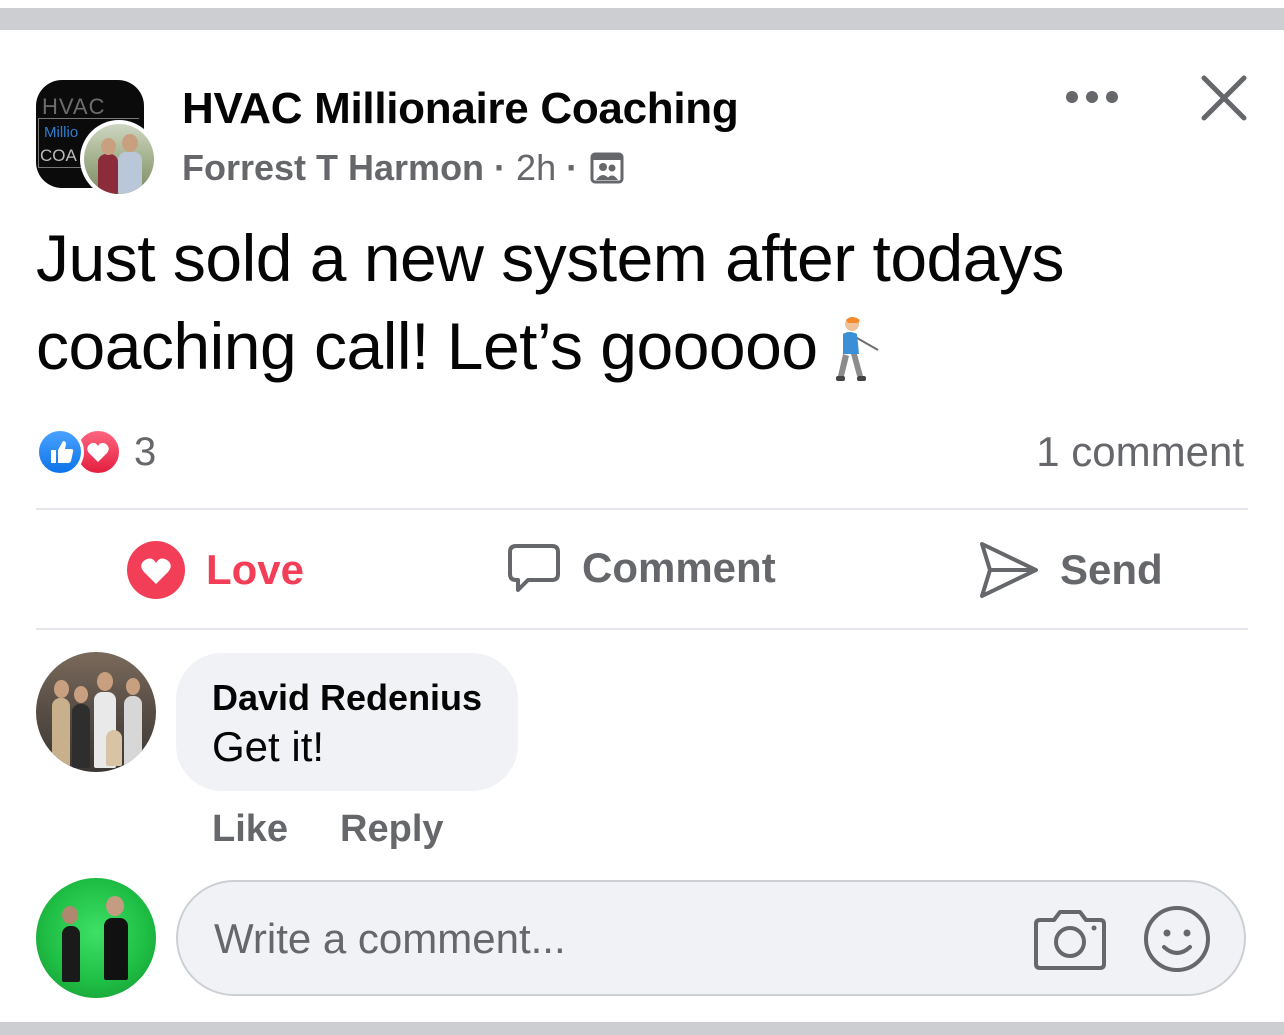  I want to click on commenter-avatar, so click(96, 712).